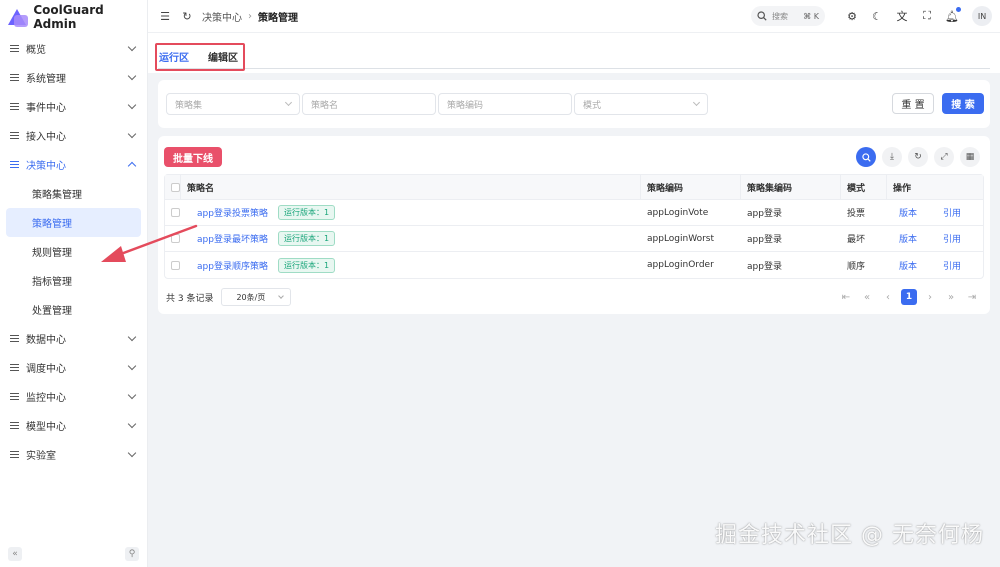  What do you see at coordinates (233, 104) in the screenshot?
I see `policy-set-select: 策略集` at bounding box center [233, 104].